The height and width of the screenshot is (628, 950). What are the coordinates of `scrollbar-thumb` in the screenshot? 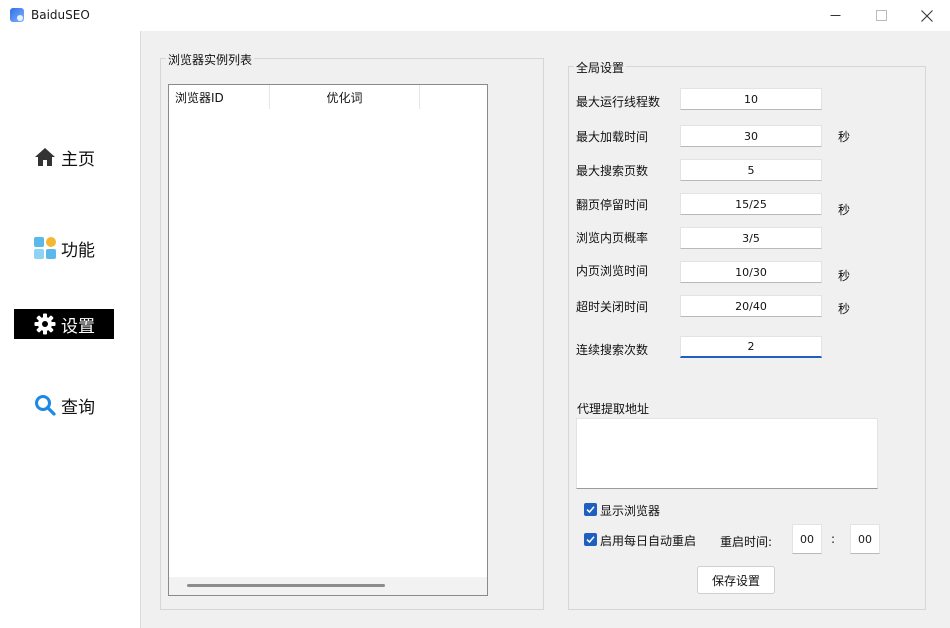 It's located at (286, 585).